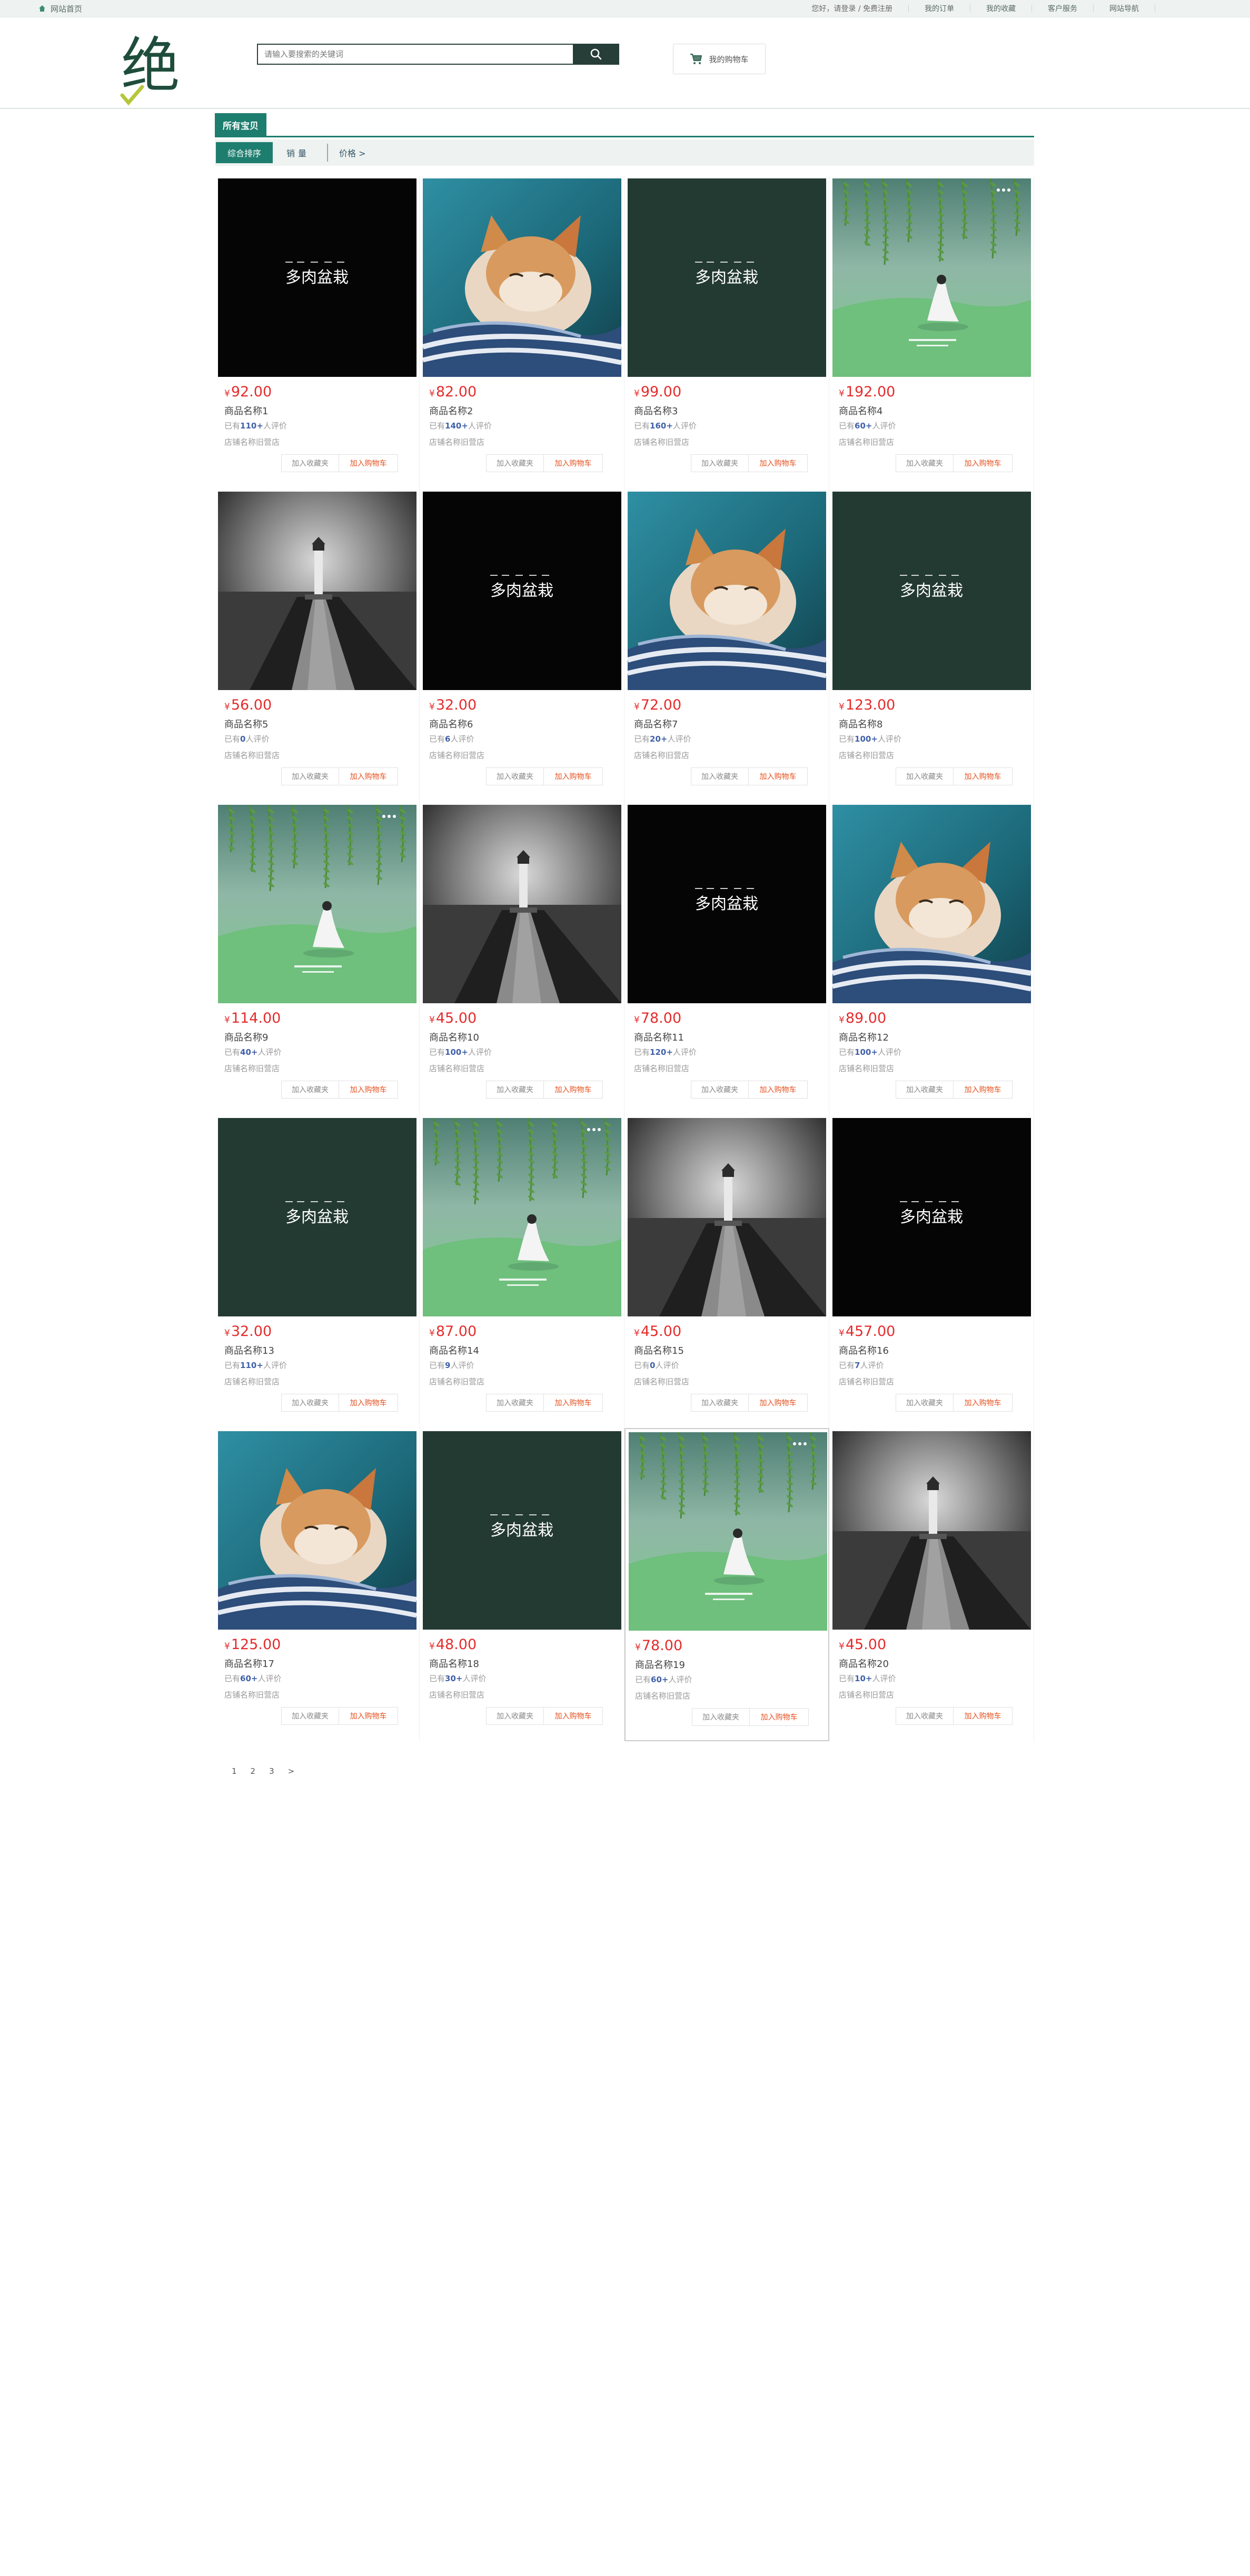 The height and width of the screenshot is (2576, 1250). I want to click on next-page: >, so click(291, 1771).